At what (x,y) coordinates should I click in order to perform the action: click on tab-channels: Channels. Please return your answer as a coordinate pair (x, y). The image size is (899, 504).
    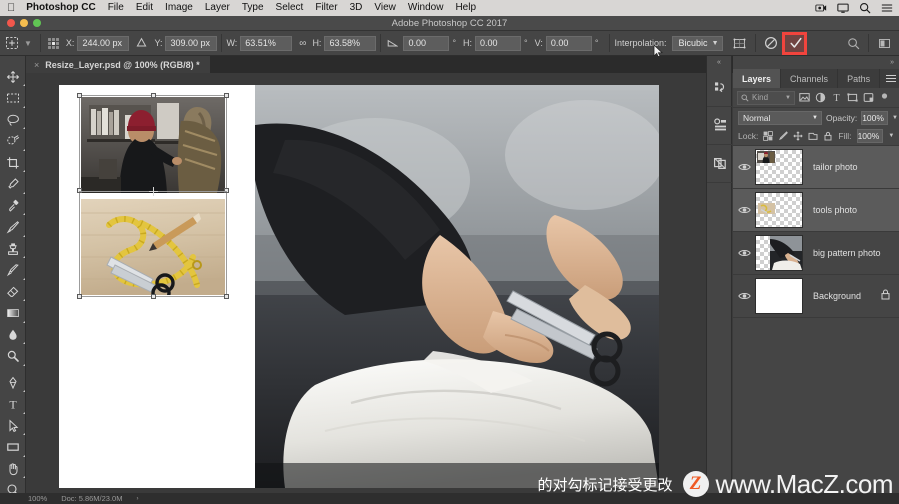
    Looking at the image, I should click on (810, 78).